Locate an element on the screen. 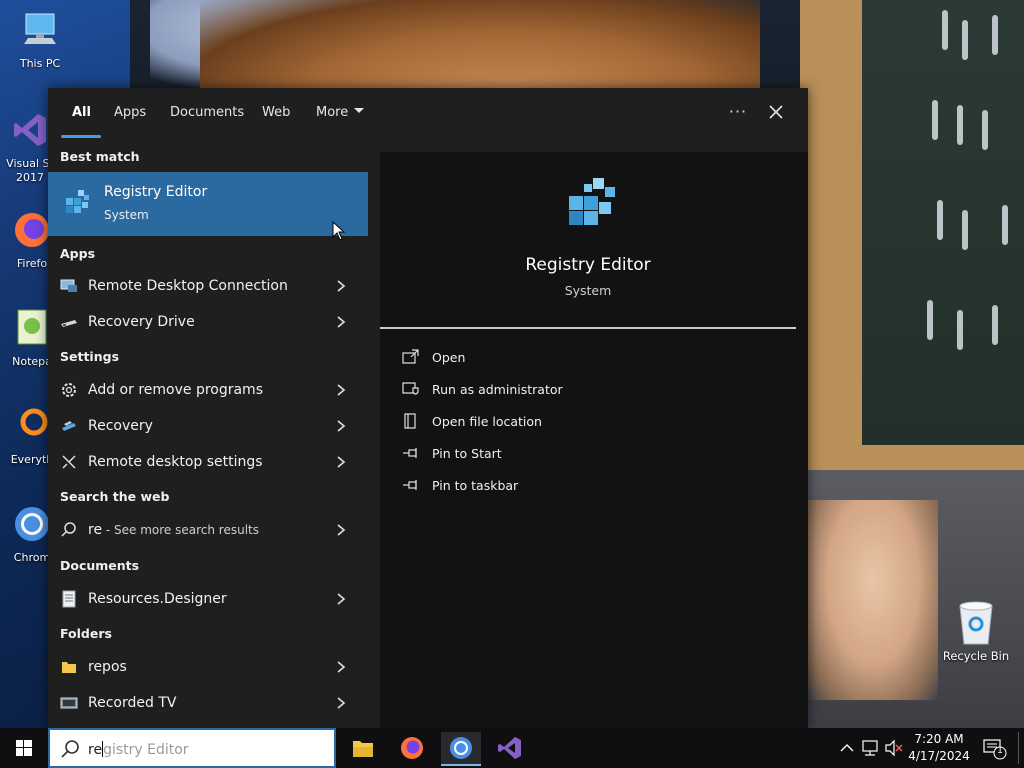 The width and height of the screenshot is (1024, 768). everything-search-icon is located at coordinates (34, 422).